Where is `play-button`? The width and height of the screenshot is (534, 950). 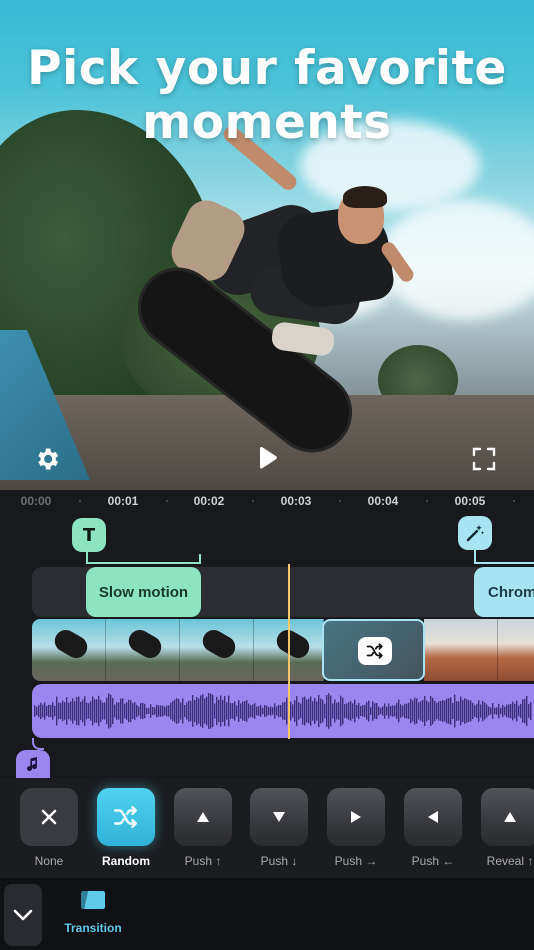 play-button is located at coordinates (267, 459).